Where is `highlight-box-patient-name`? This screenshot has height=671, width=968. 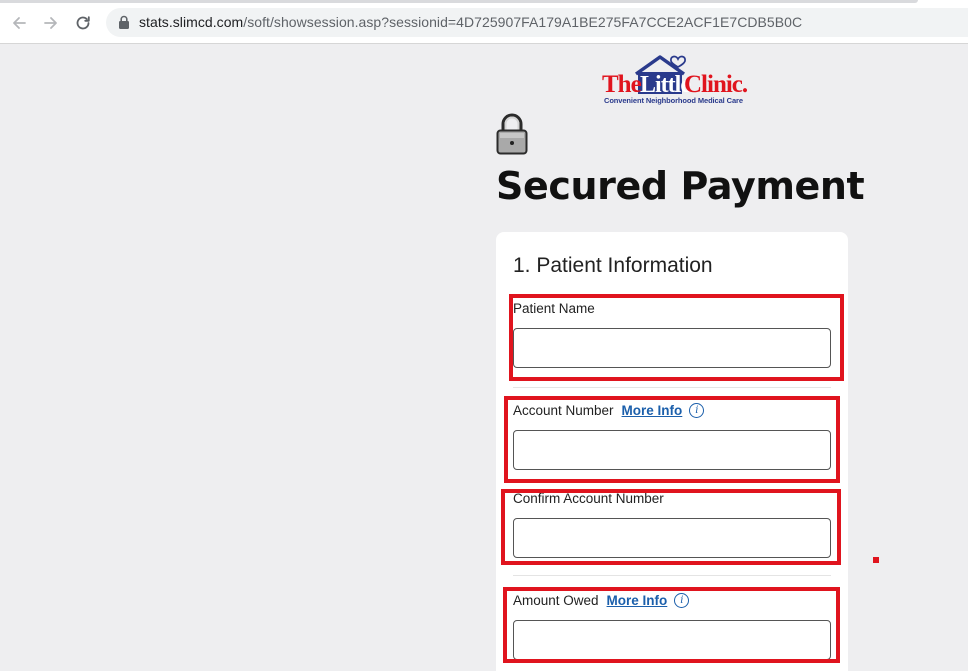
highlight-box-patient-name is located at coordinates (676, 337).